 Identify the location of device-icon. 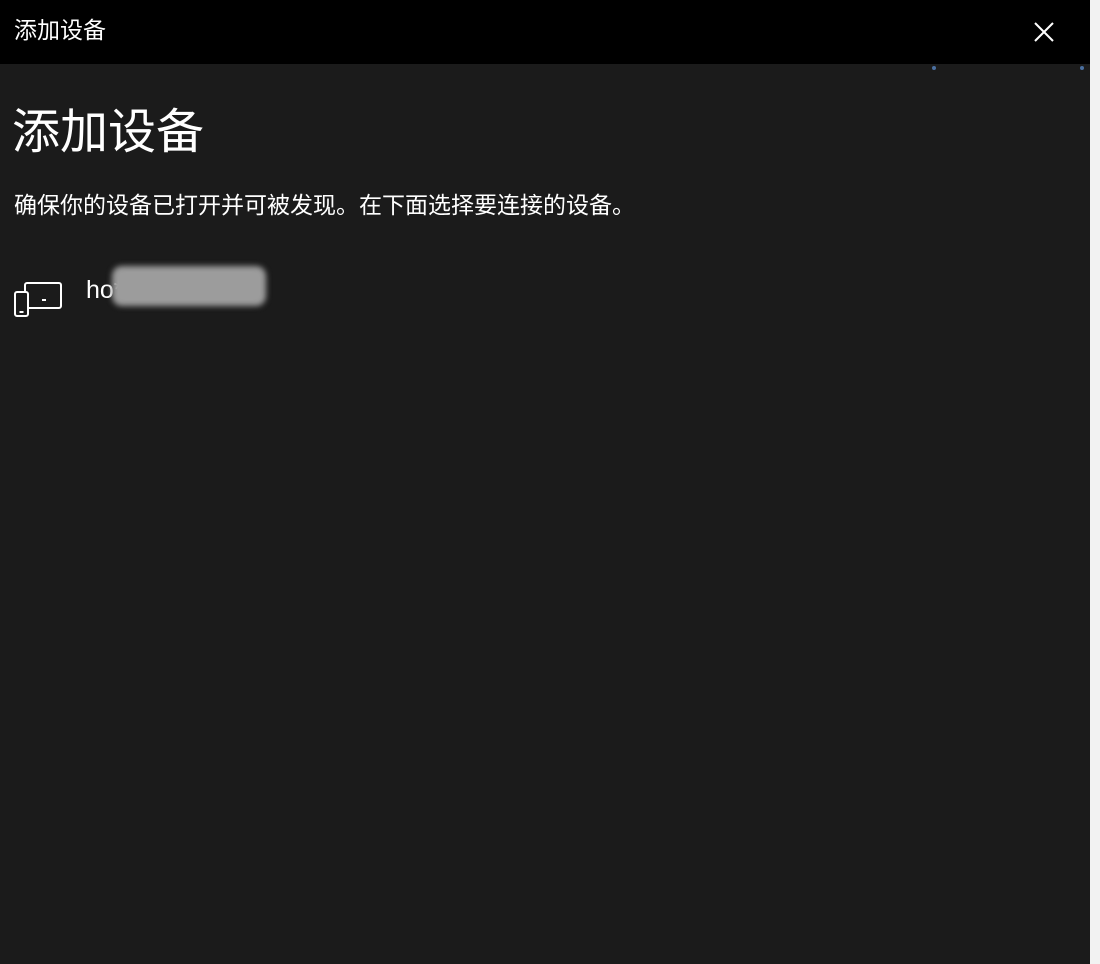
(38, 300).